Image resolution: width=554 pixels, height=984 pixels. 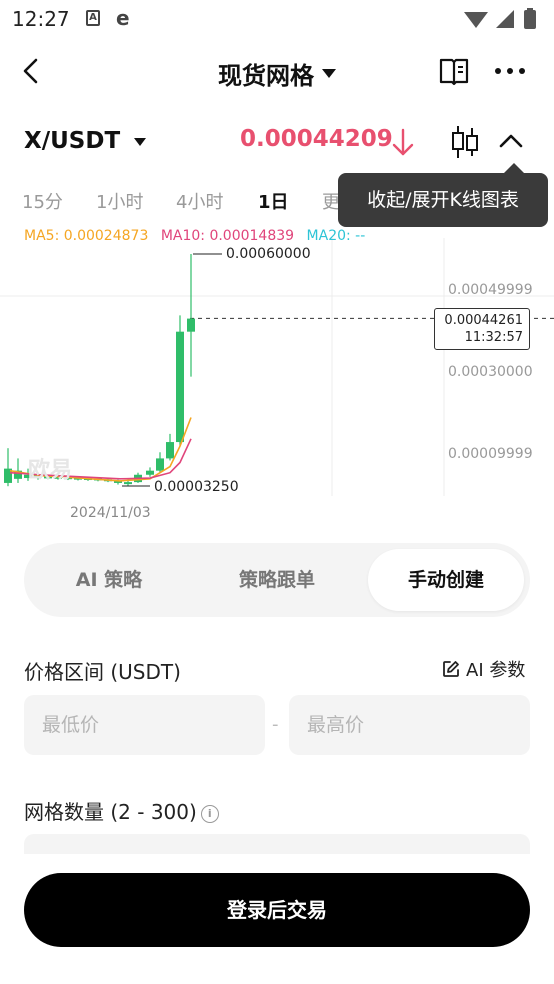 What do you see at coordinates (446, 580) in the screenshot?
I see `segment-manual-create: 手动创建` at bounding box center [446, 580].